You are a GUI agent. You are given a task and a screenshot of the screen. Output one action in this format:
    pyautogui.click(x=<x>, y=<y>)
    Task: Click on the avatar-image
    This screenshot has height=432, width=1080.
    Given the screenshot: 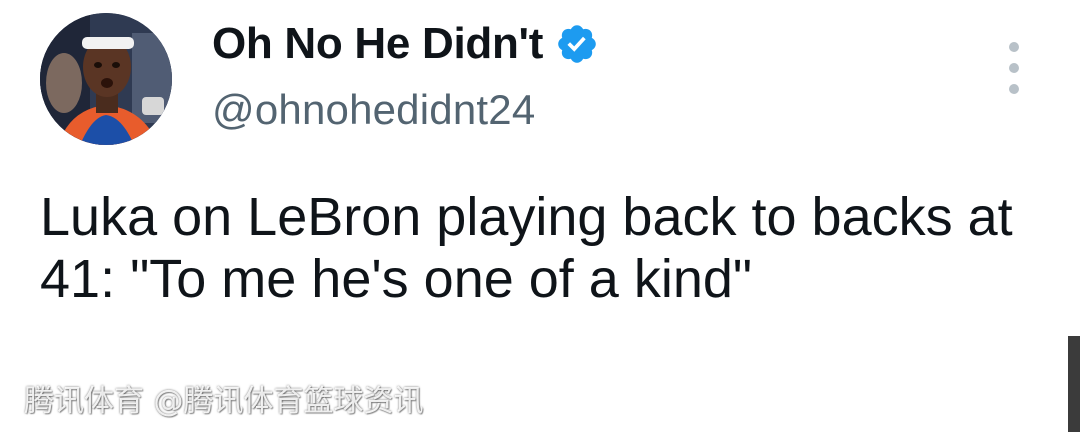 What is the action you would take?
    pyautogui.click(x=106, y=79)
    